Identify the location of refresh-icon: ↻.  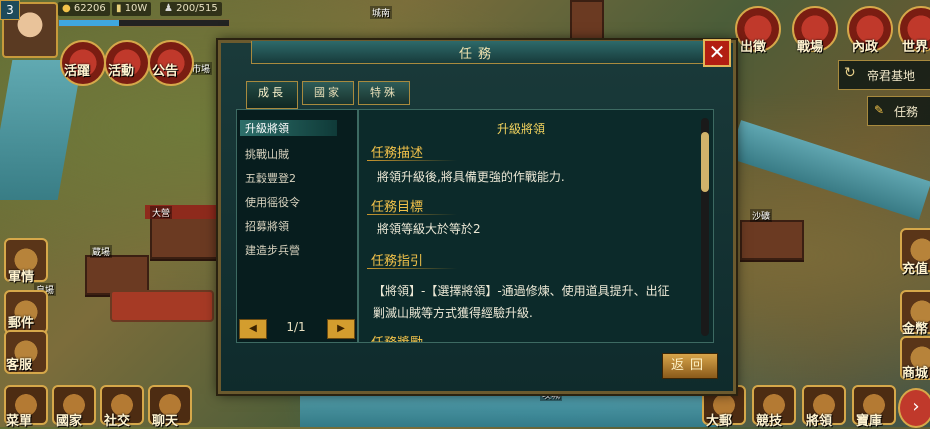
(850, 73).